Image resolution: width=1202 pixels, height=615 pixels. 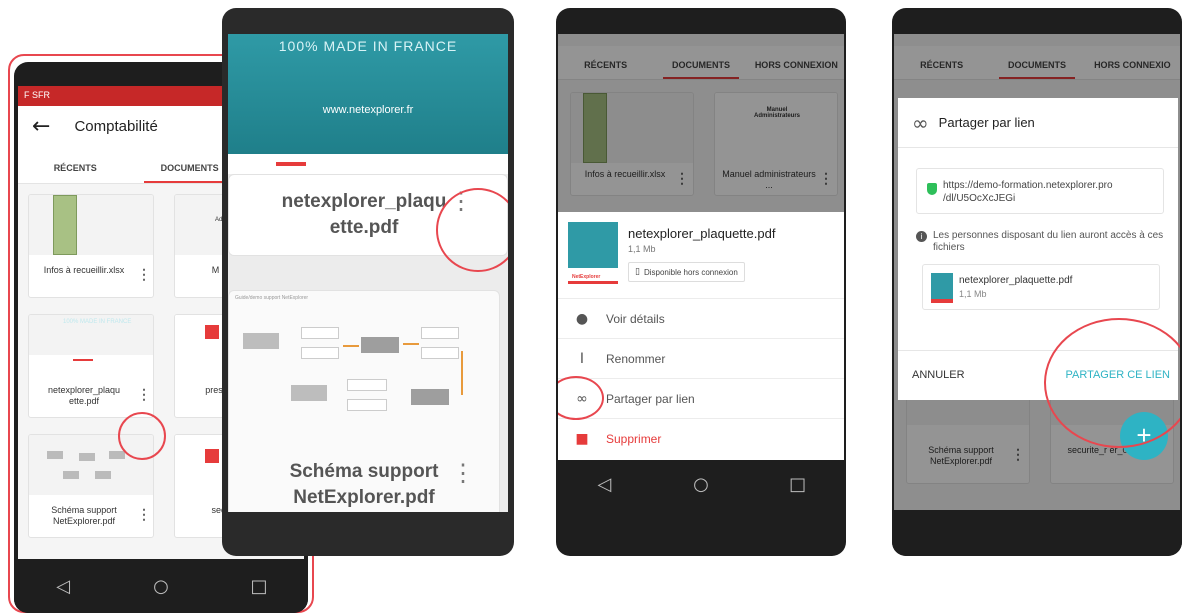 I want to click on shared-file-chip: netexplorer_plaquette.pdf 1,1 Mb, so click(x=1041, y=287).